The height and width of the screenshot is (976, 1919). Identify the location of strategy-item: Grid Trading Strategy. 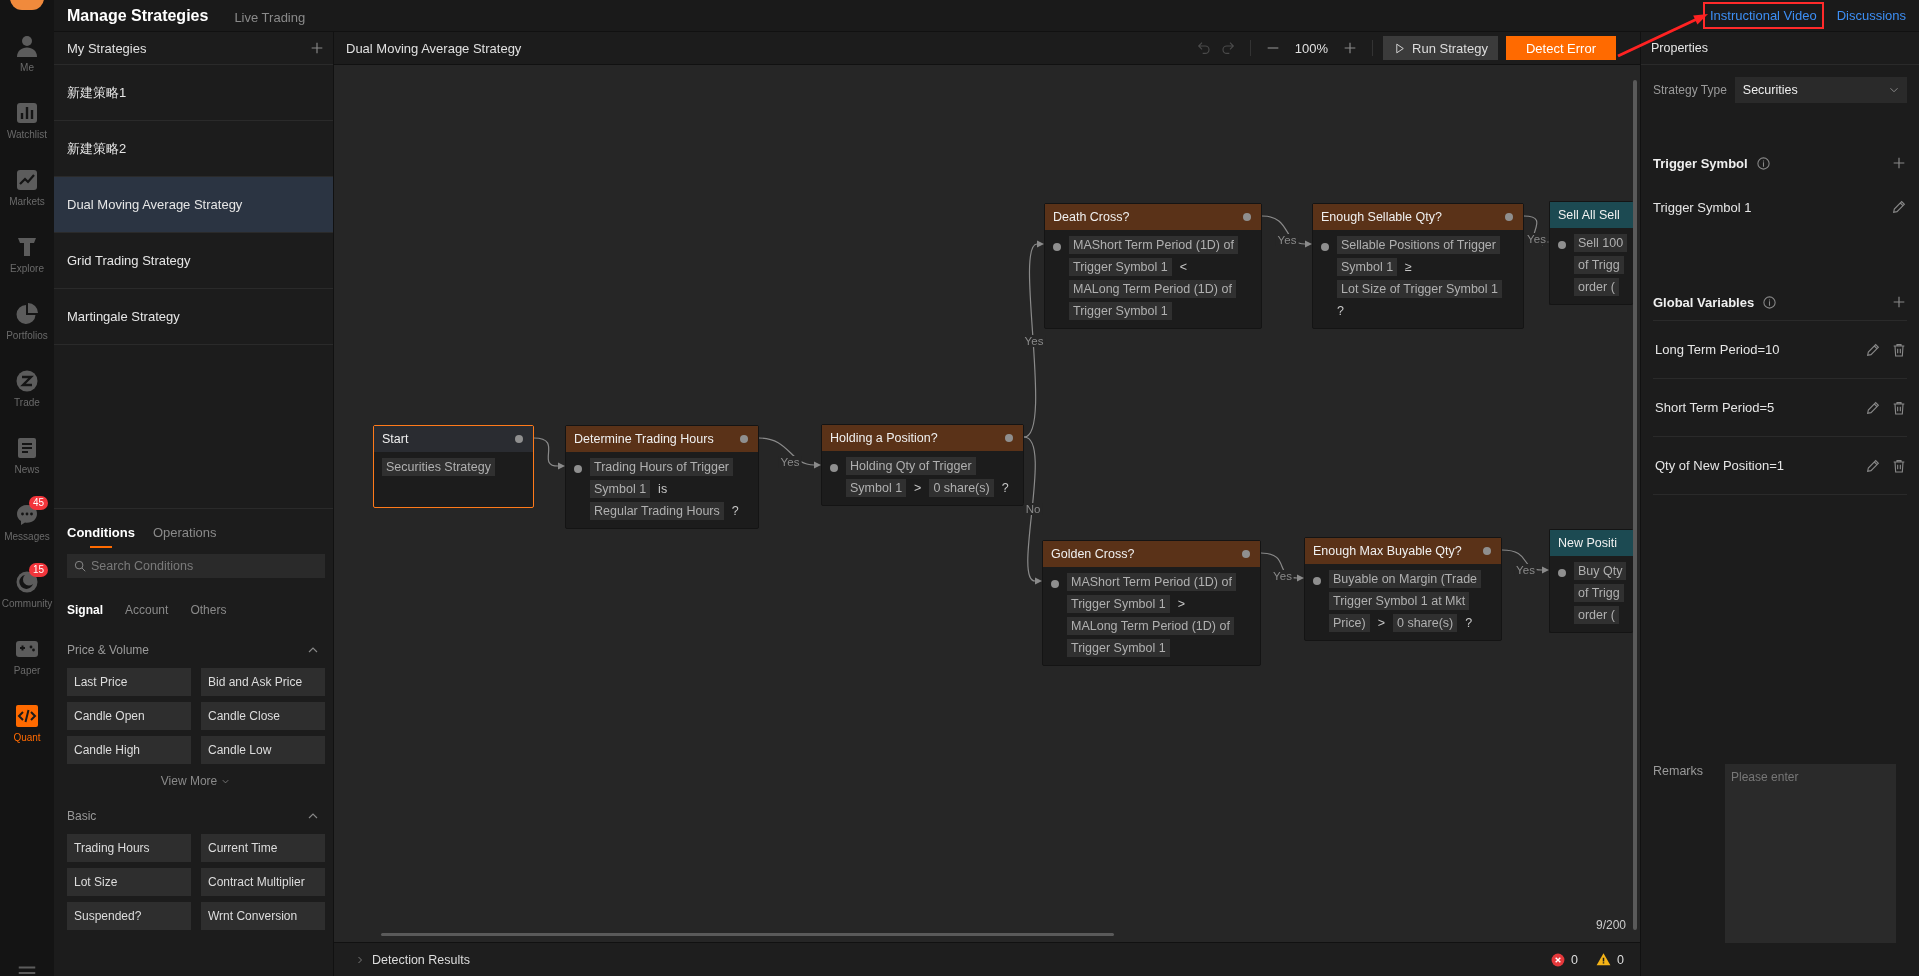
(193, 261).